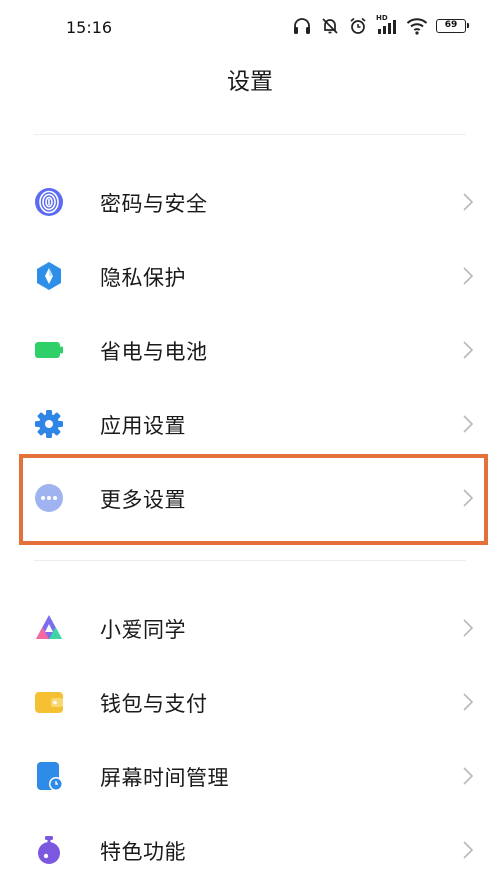 The width and height of the screenshot is (500, 888). I want to click on mute-icon, so click(330, 26).